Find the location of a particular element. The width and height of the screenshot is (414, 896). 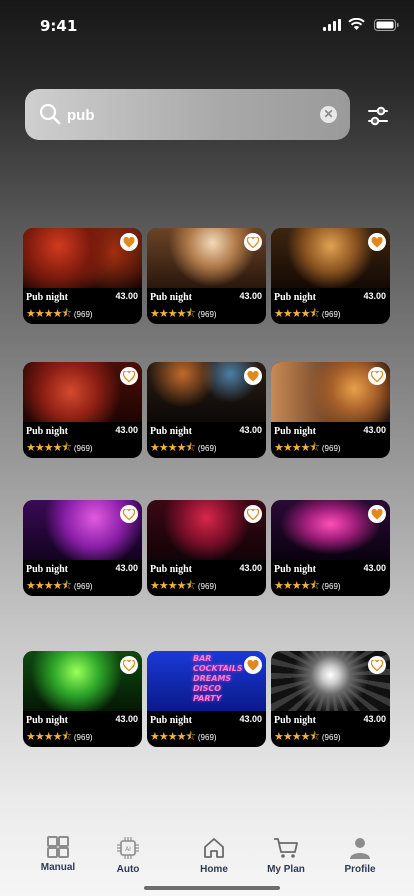

neon-line: COCKTAILS is located at coordinates (218, 668).